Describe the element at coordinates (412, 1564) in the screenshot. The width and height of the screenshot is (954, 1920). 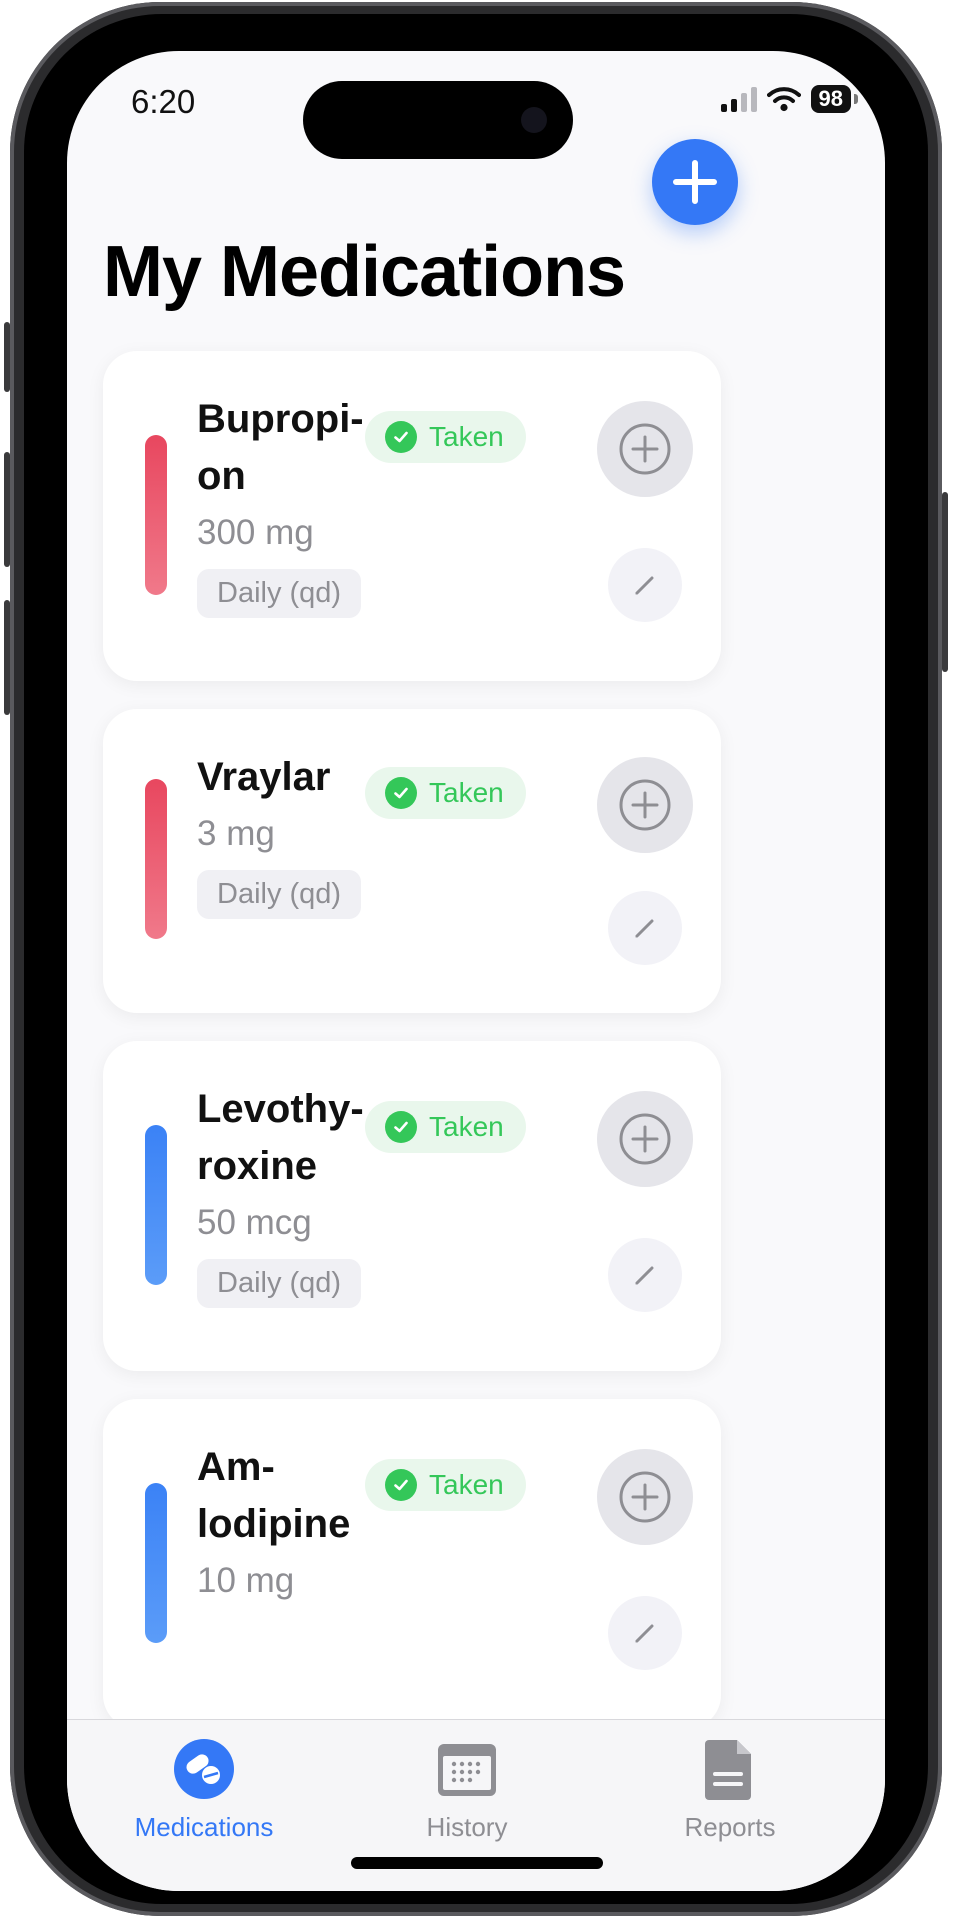
I see `medication-card: Am-lodipine 10 mg Taken` at that location.